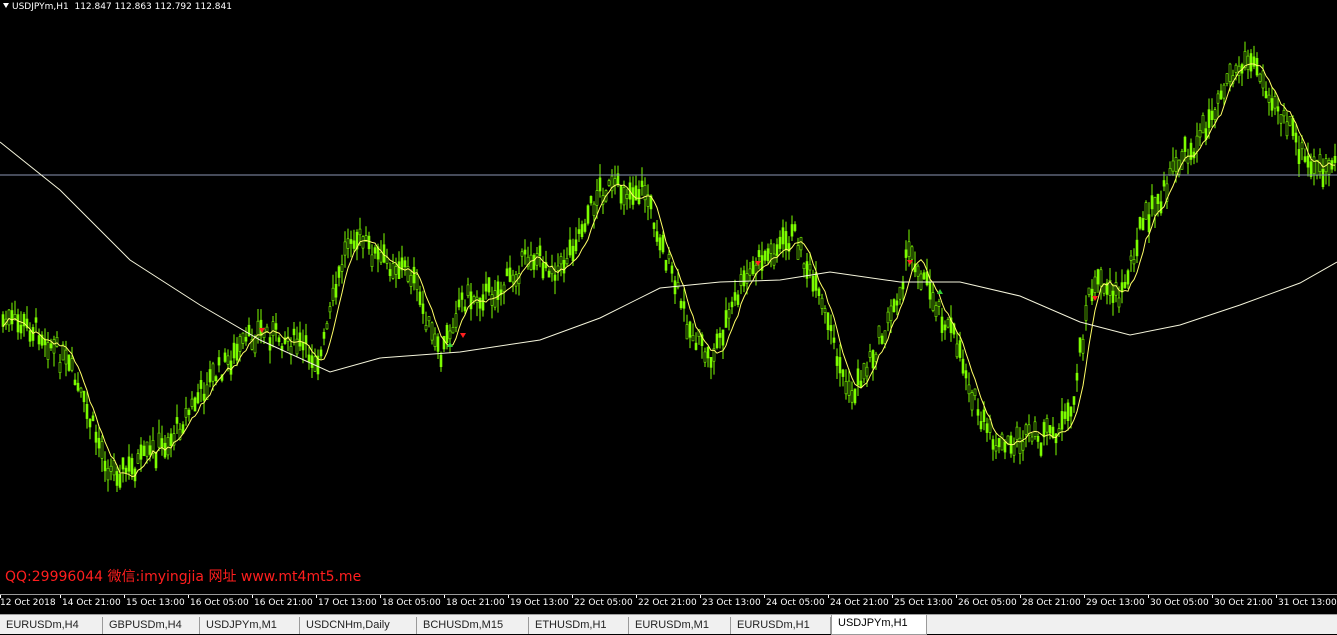 The height and width of the screenshot is (635, 1337). I want to click on time-axis-label: 14 Oct 21:00, so click(91, 603).